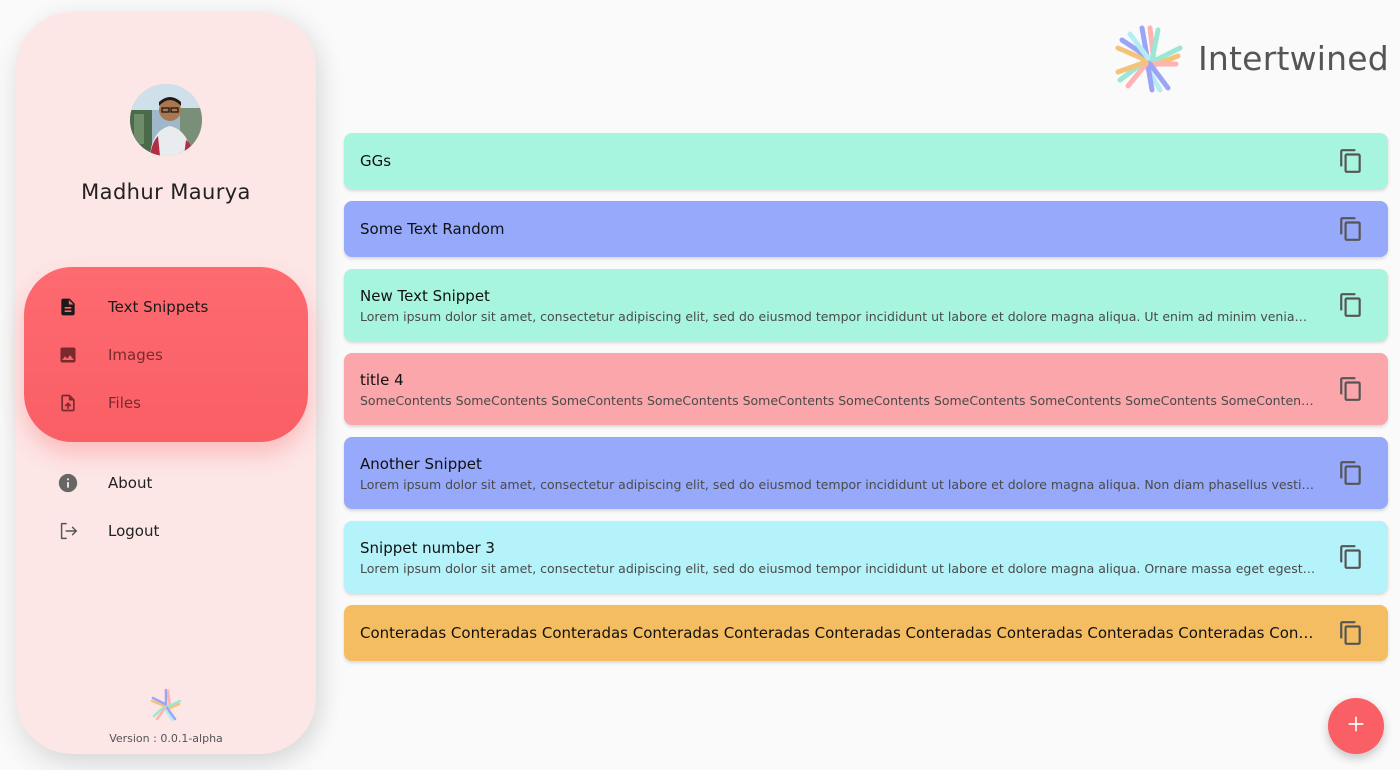 The image size is (1400, 770). I want to click on brand: Intertwined, so click(1250, 58).